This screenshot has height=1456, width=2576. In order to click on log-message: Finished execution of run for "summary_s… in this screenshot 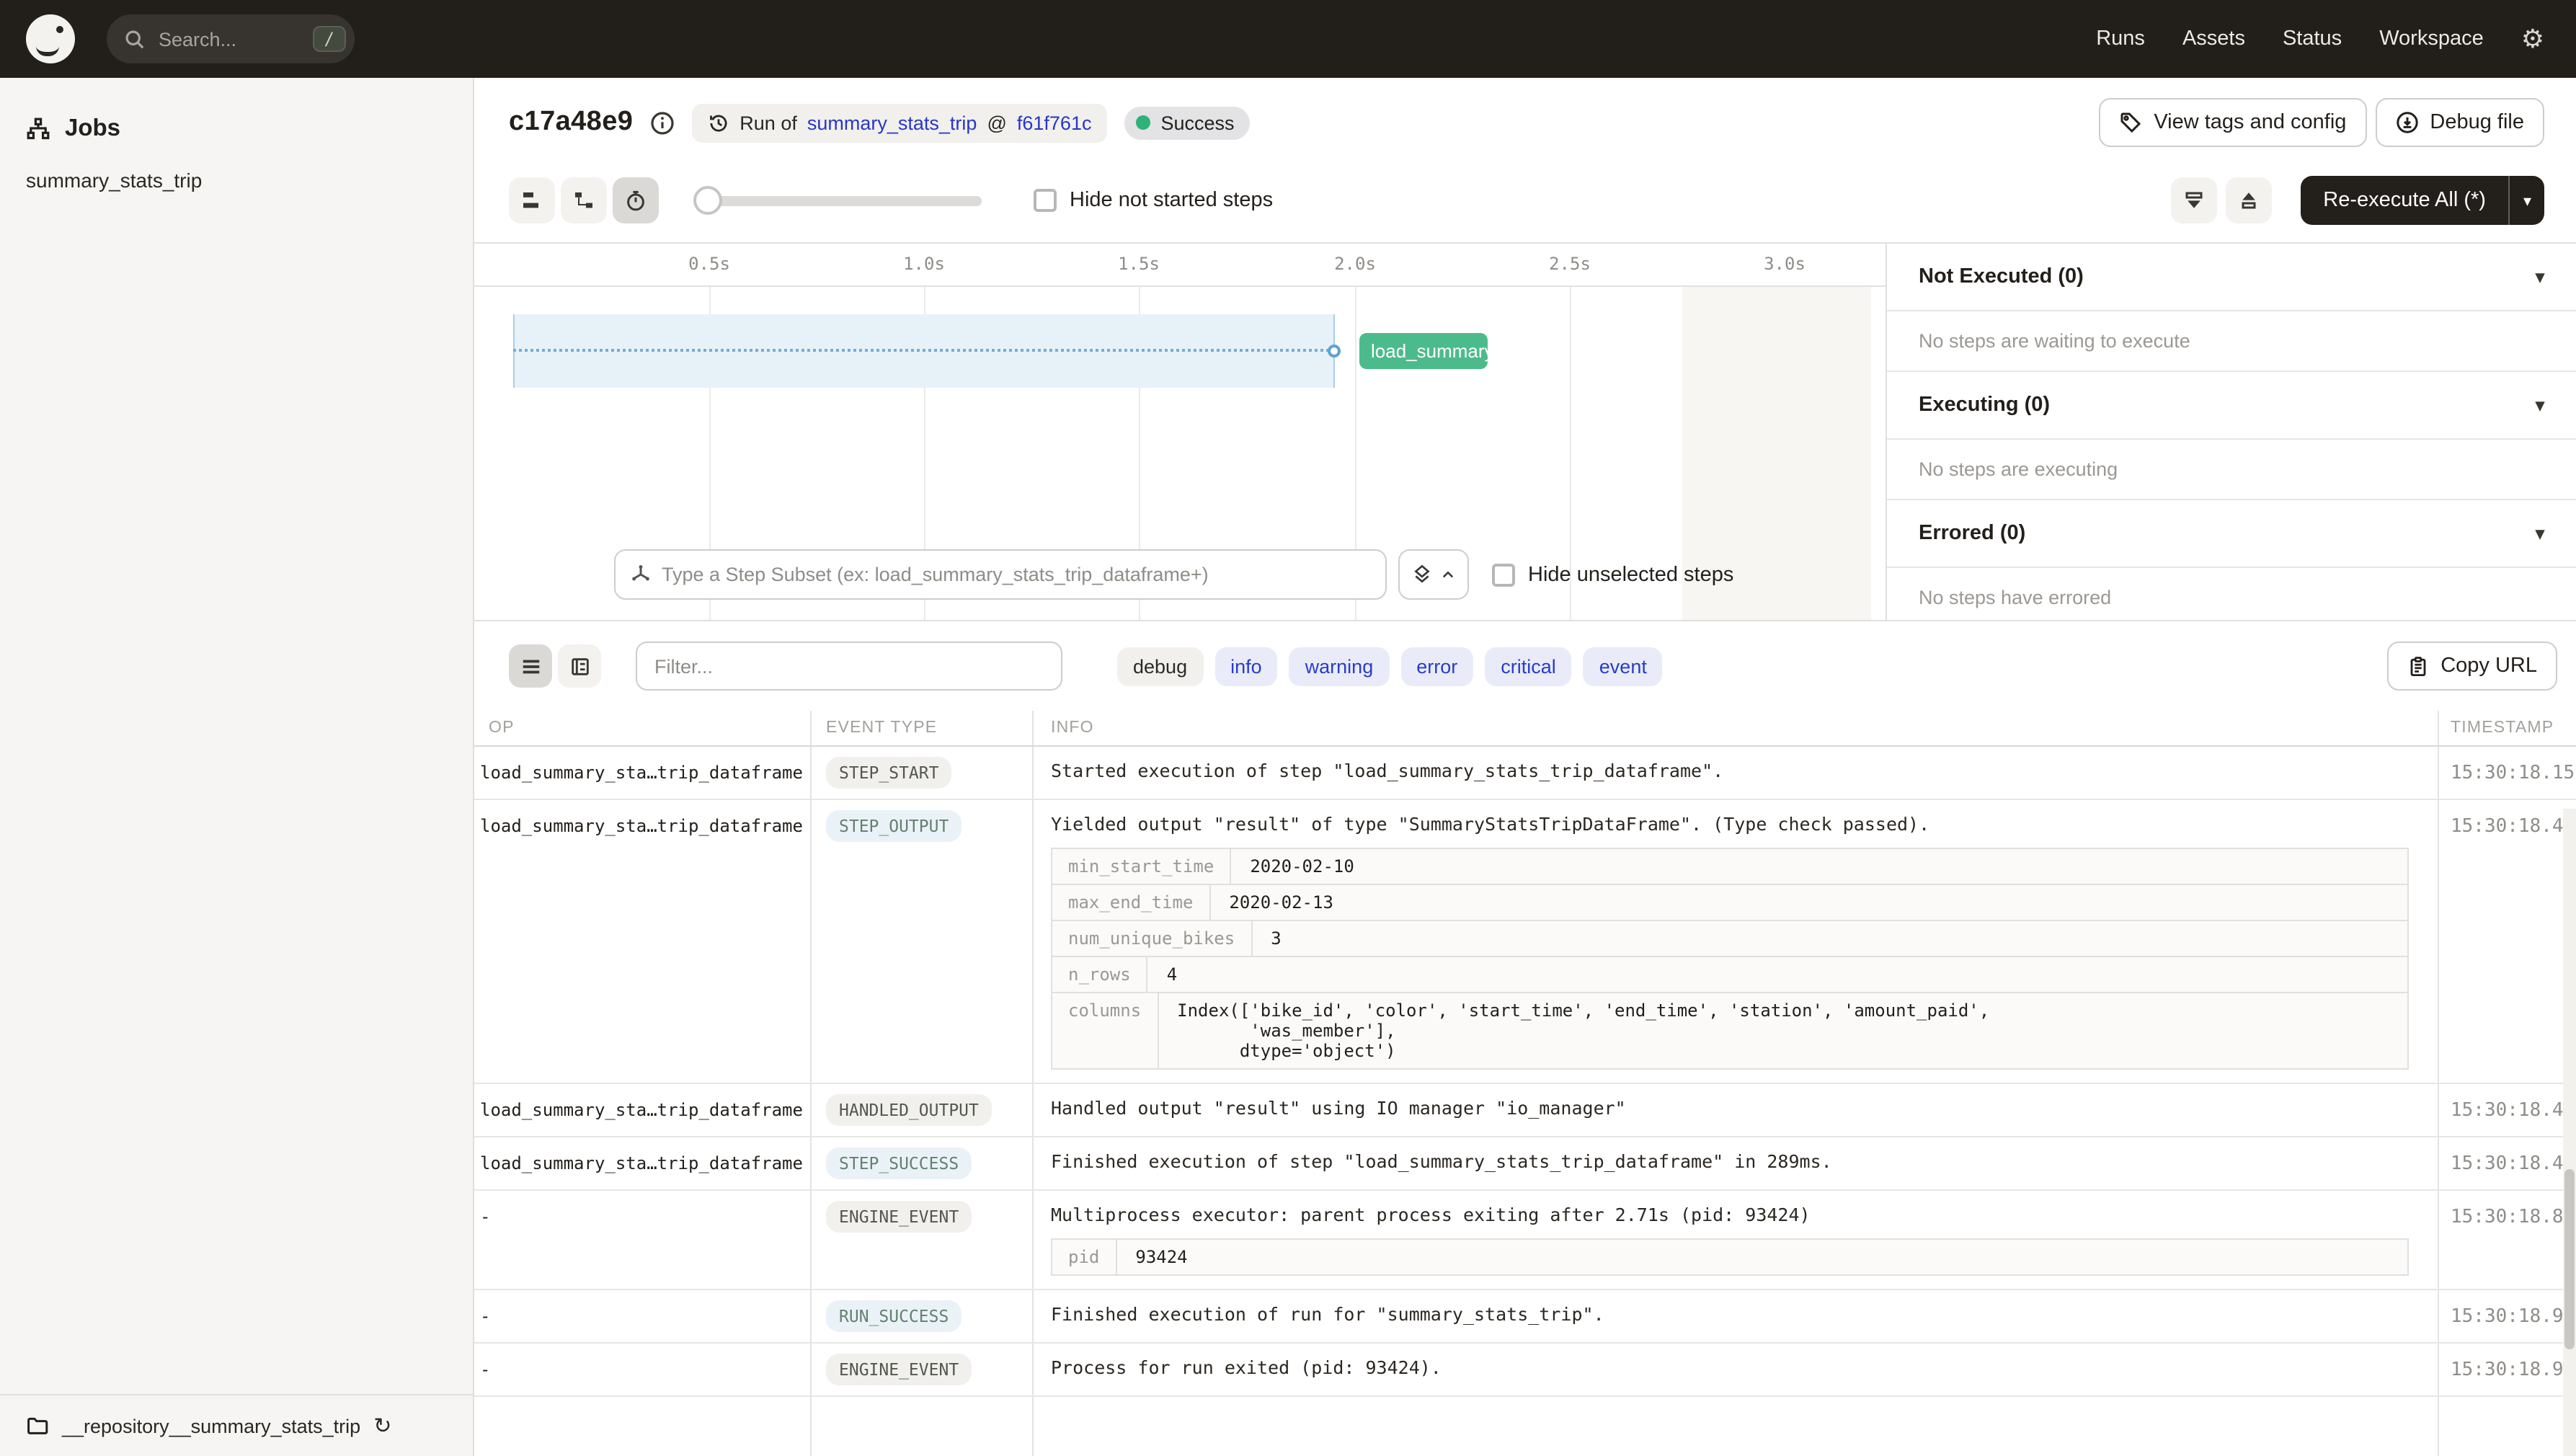, I will do `click(1327, 1314)`.